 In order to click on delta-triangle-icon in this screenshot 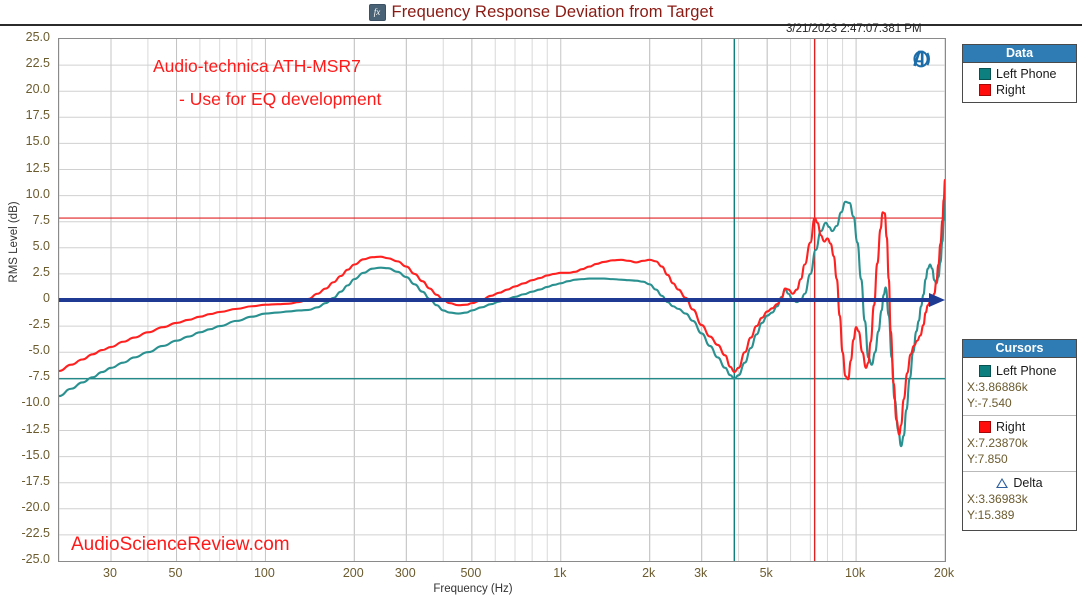, I will do `click(1002, 483)`.